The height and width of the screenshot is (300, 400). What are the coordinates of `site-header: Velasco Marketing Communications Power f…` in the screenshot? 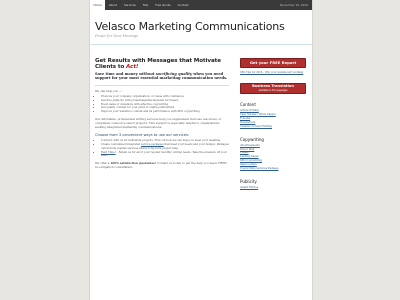 It's located at (201, 27).